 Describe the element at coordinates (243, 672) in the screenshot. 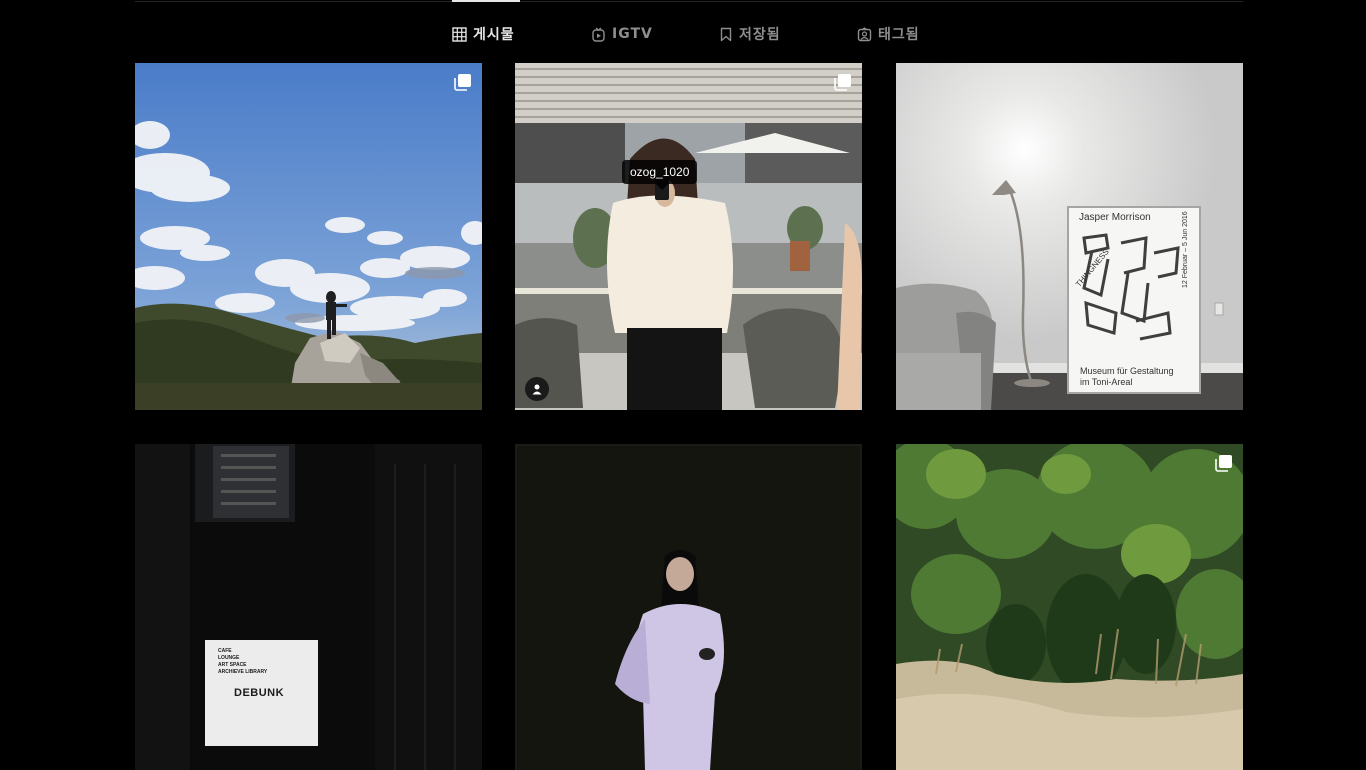

I see `sign-line-library: ARCHIEVE LIBRARY` at that location.